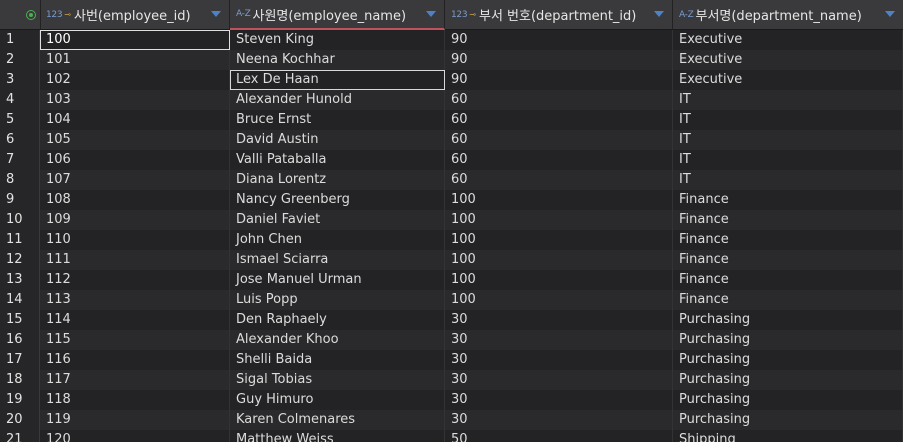 Image resolution: width=903 pixels, height=442 pixels. Describe the element at coordinates (135, 380) in the screenshot. I see `cell-employee-id: 117` at that location.